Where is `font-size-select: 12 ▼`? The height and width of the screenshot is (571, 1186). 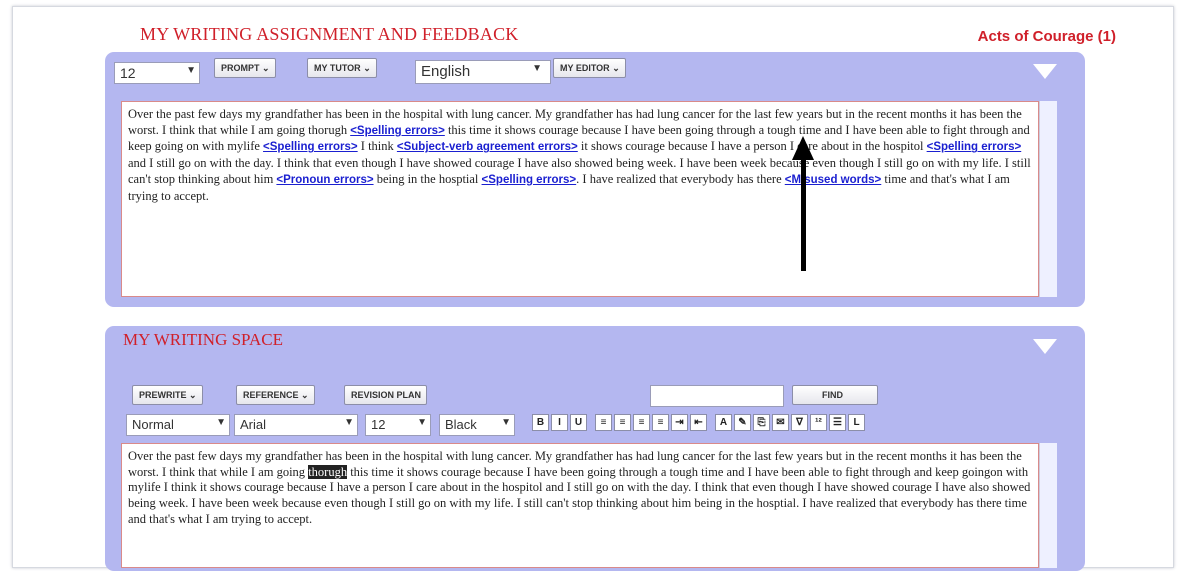
font-size-select: 12 ▼ is located at coordinates (157, 73).